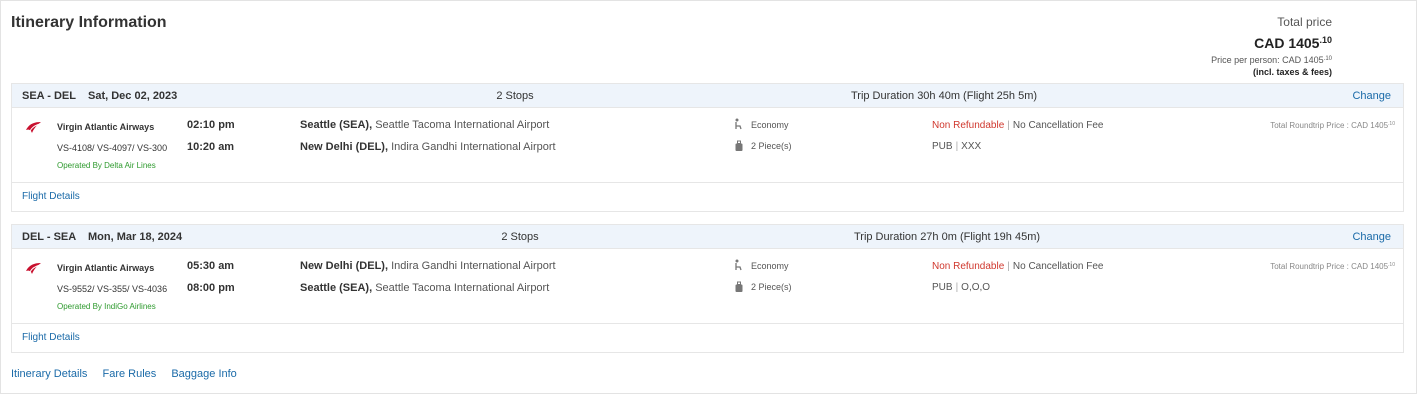 This screenshot has width=1417, height=394. I want to click on price-whole: 1405, so click(1304, 43).